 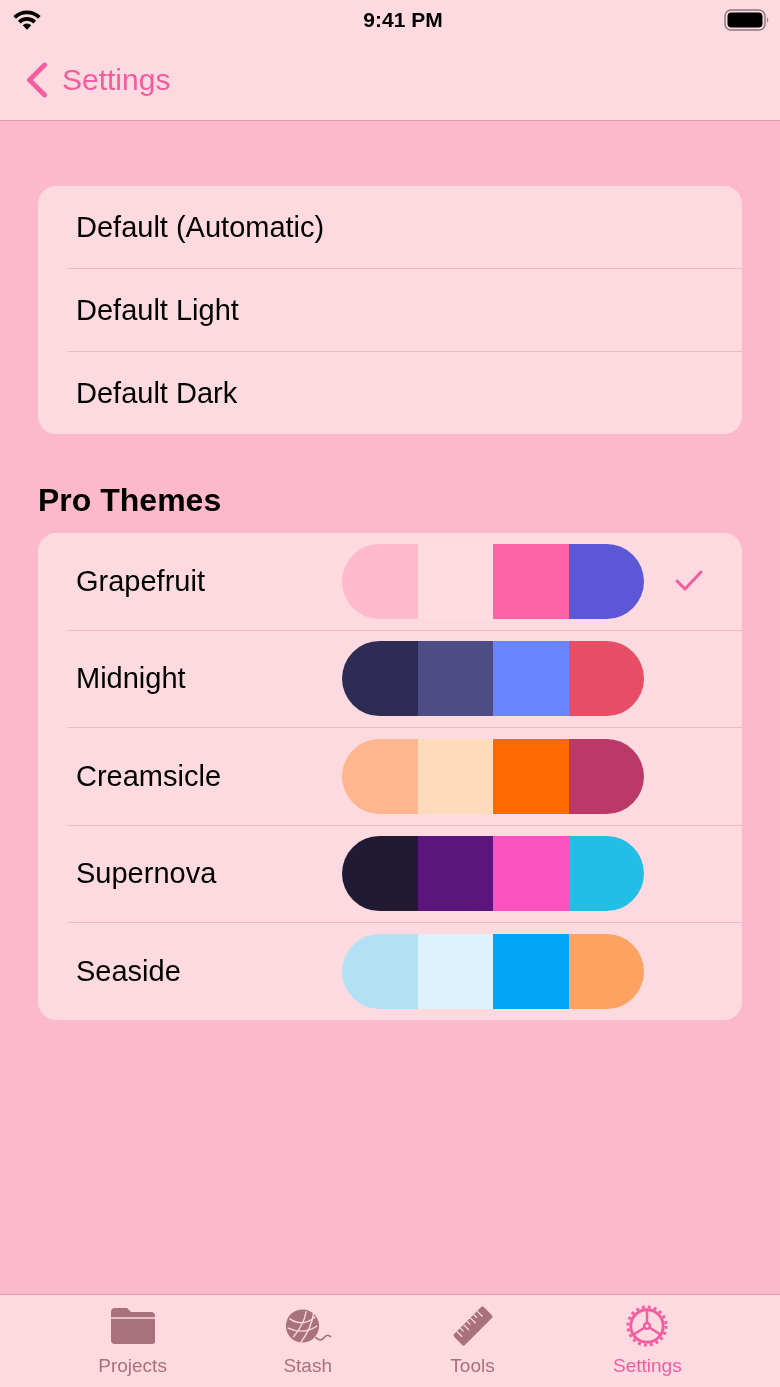 What do you see at coordinates (747, 20) in the screenshot?
I see `battery-icon` at bounding box center [747, 20].